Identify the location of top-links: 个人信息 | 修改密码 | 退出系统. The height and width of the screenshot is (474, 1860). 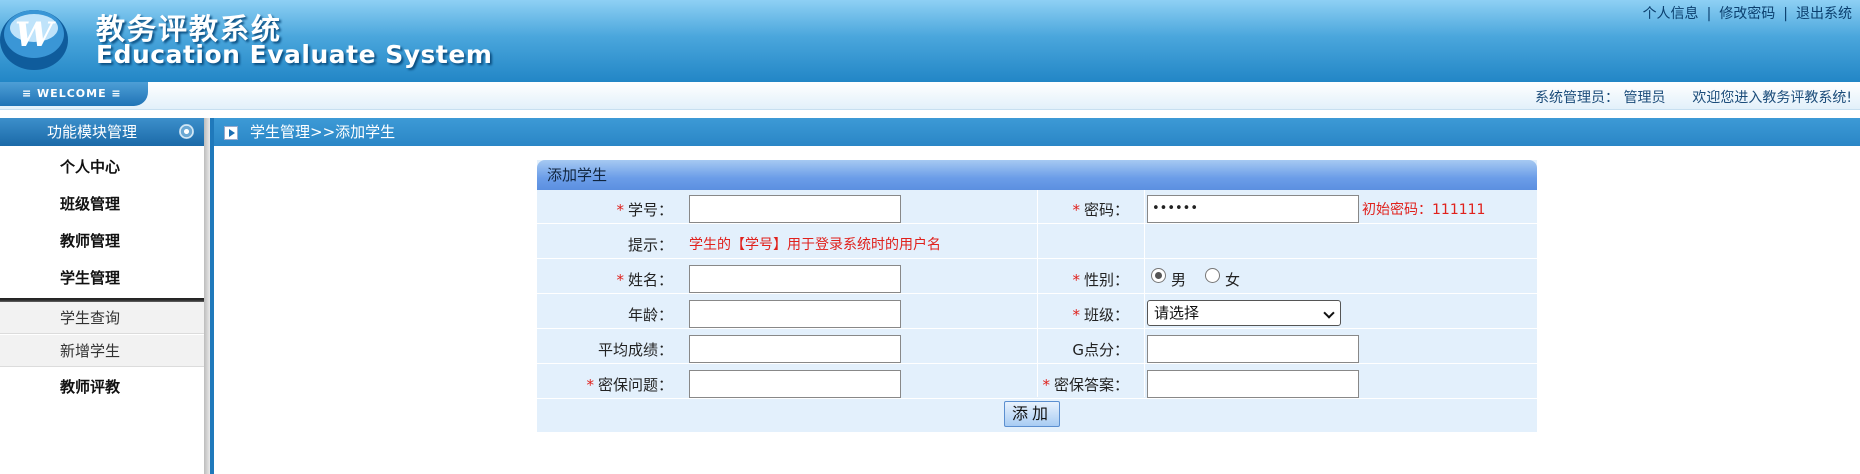
(1747, 13).